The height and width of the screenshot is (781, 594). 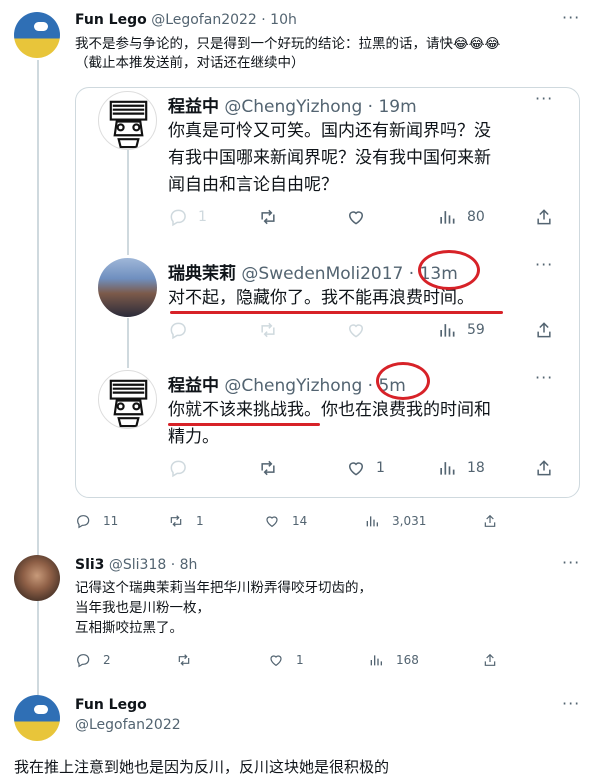 What do you see at coordinates (321, 298) in the screenshot?
I see `tweet-text-line: 对不起，隐藏你了。我不能再浪费时间。` at bounding box center [321, 298].